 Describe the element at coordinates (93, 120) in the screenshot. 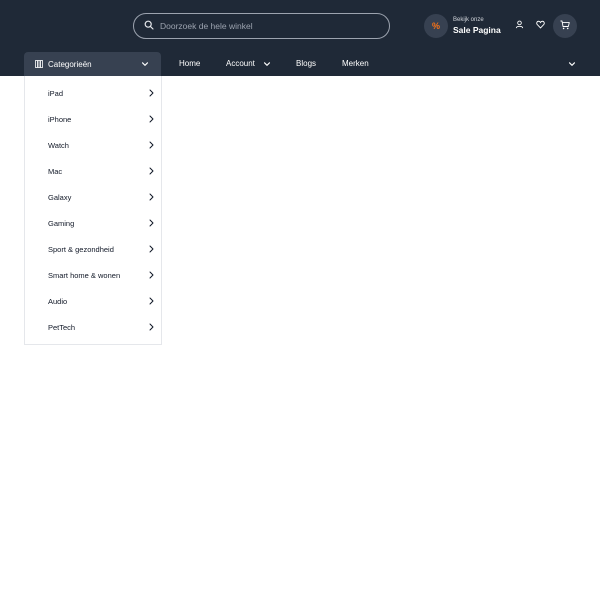

I see `category-item-iphone: iPhone` at that location.